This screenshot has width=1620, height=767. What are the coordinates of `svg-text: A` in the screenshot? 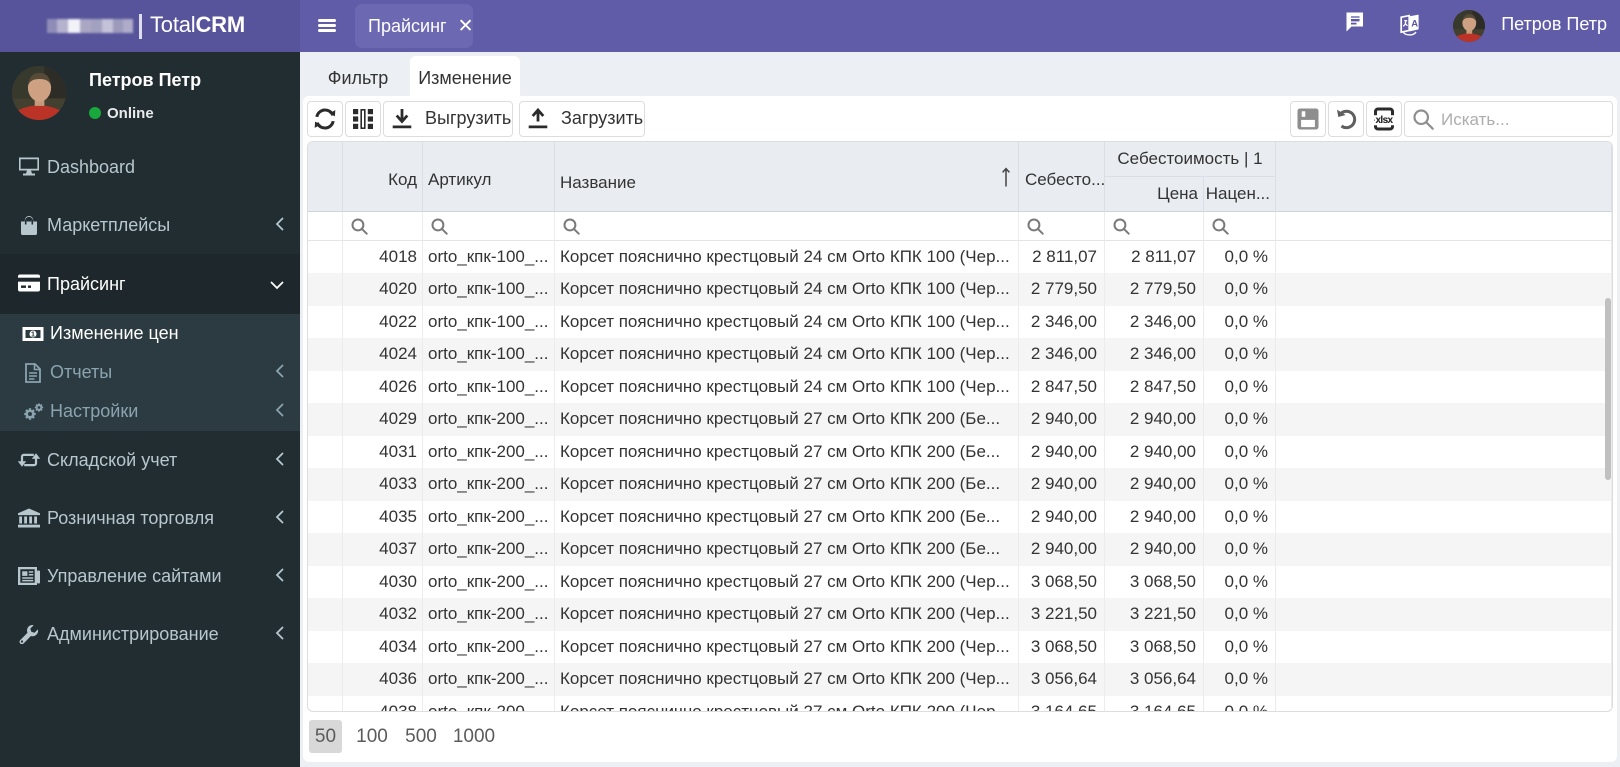 It's located at (1414, 24).